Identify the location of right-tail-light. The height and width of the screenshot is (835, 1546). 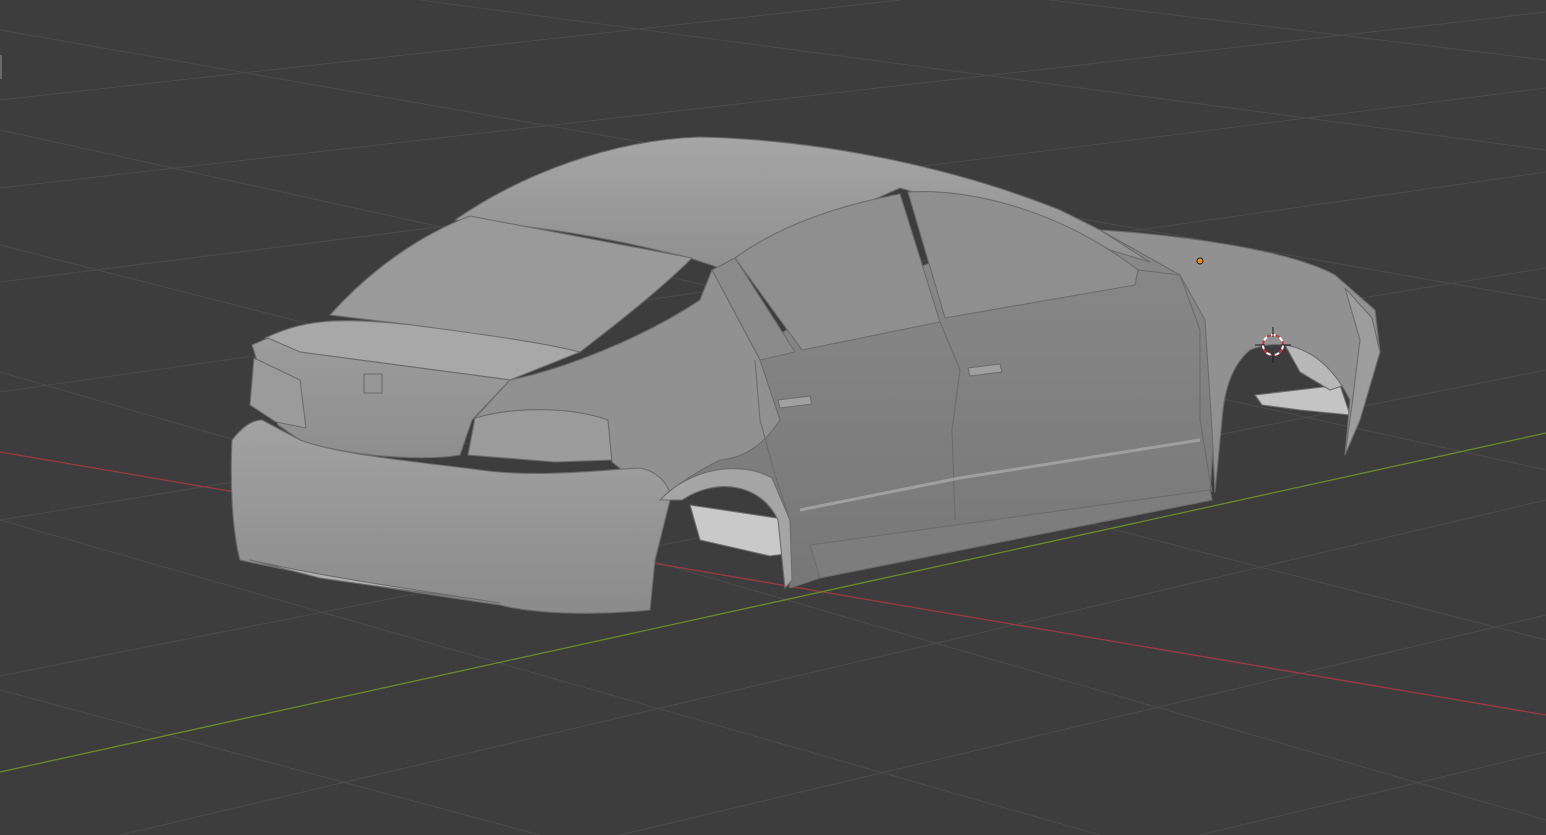
(540, 436).